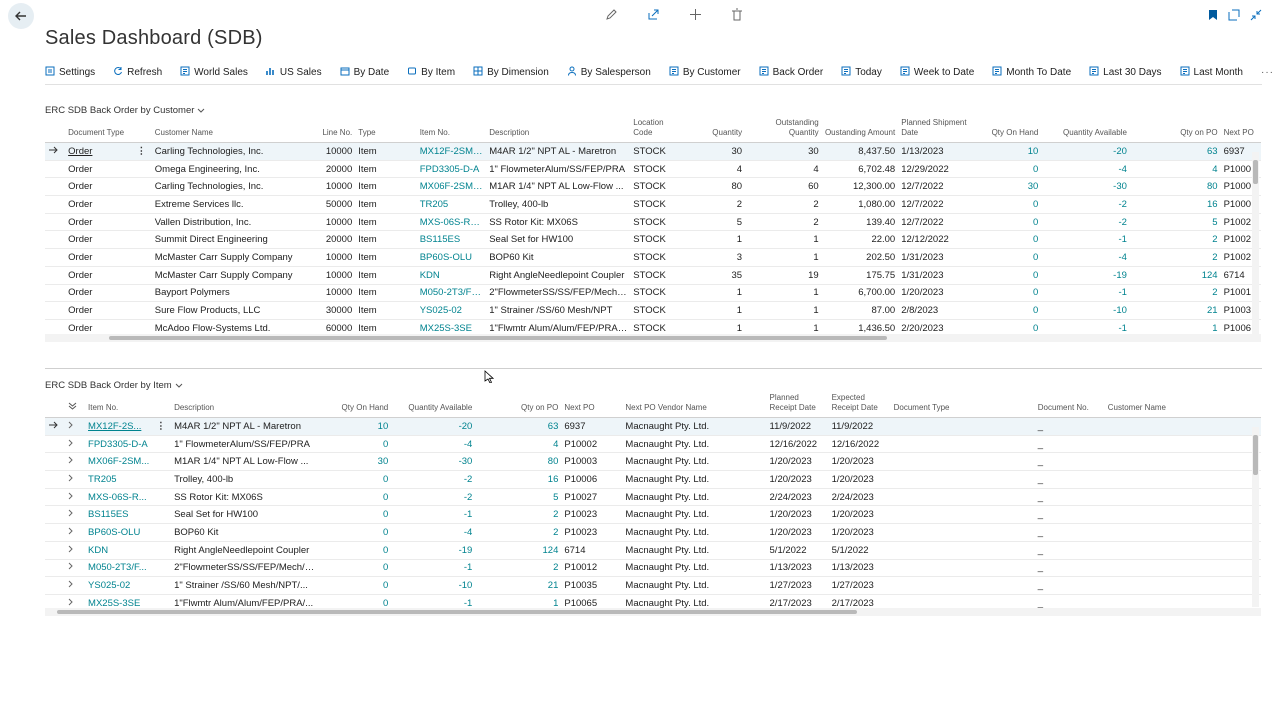 The height and width of the screenshot is (720, 1280). I want to click on action-us-sales: US Sales, so click(294, 72).